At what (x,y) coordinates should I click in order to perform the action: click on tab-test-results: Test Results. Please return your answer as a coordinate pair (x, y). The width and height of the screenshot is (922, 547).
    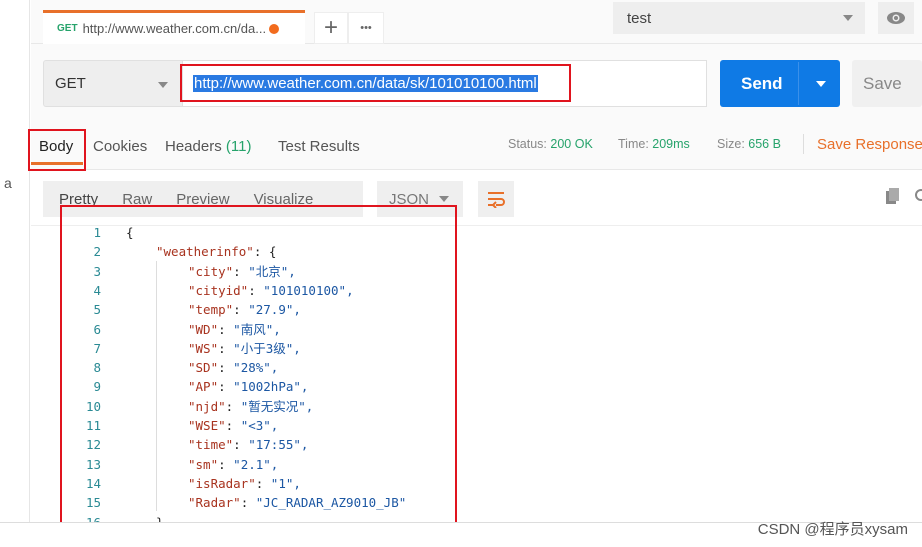
    Looking at the image, I should click on (319, 146).